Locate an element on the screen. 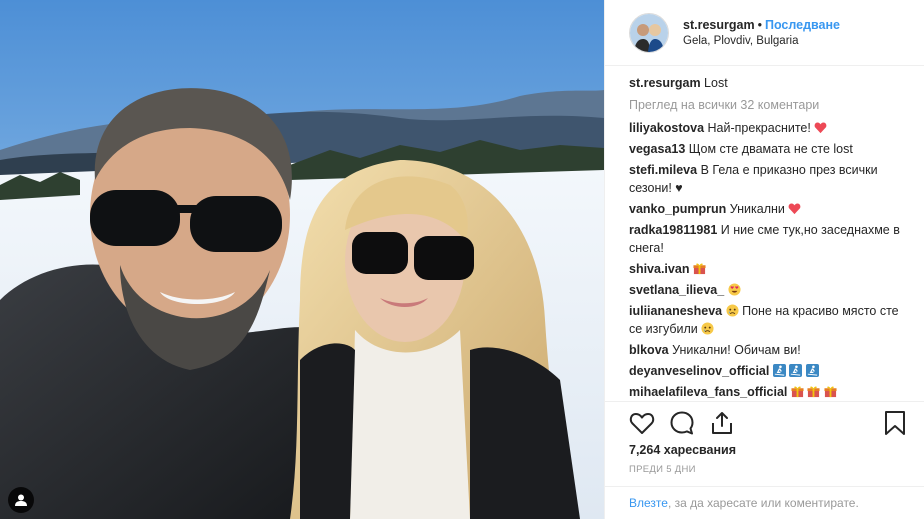  comment-username: blkova is located at coordinates (649, 350).